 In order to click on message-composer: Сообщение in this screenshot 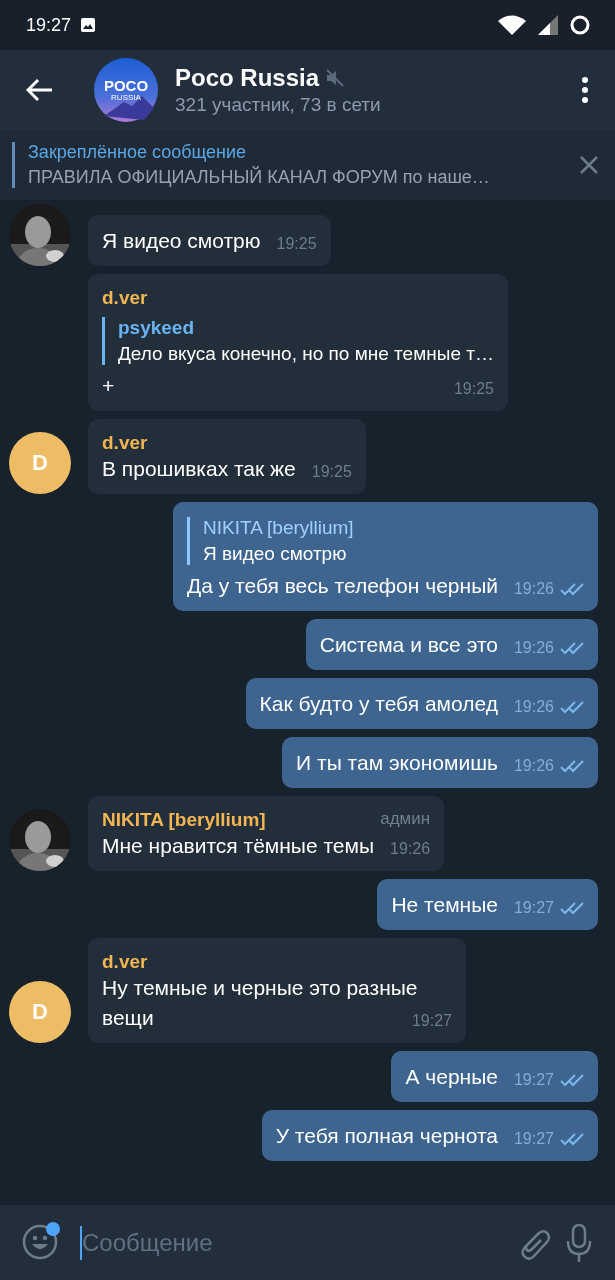, I will do `click(307, 1242)`.